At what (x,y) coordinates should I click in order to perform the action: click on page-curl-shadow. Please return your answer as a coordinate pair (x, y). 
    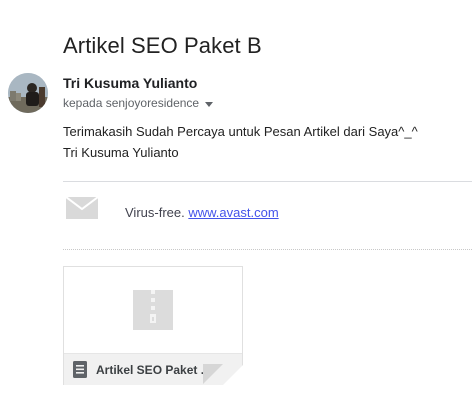
    Looking at the image, I should click on (213, 374).